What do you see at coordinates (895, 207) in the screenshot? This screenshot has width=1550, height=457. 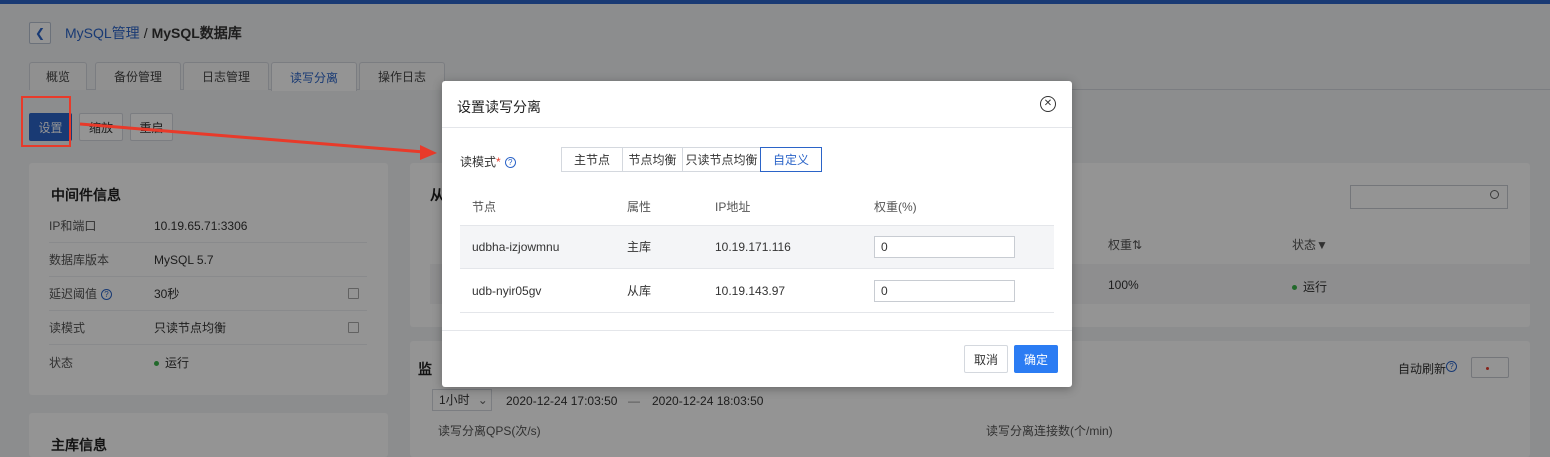 I see `column-header-weight: 权重(%)` at bounding box center [895, 207].